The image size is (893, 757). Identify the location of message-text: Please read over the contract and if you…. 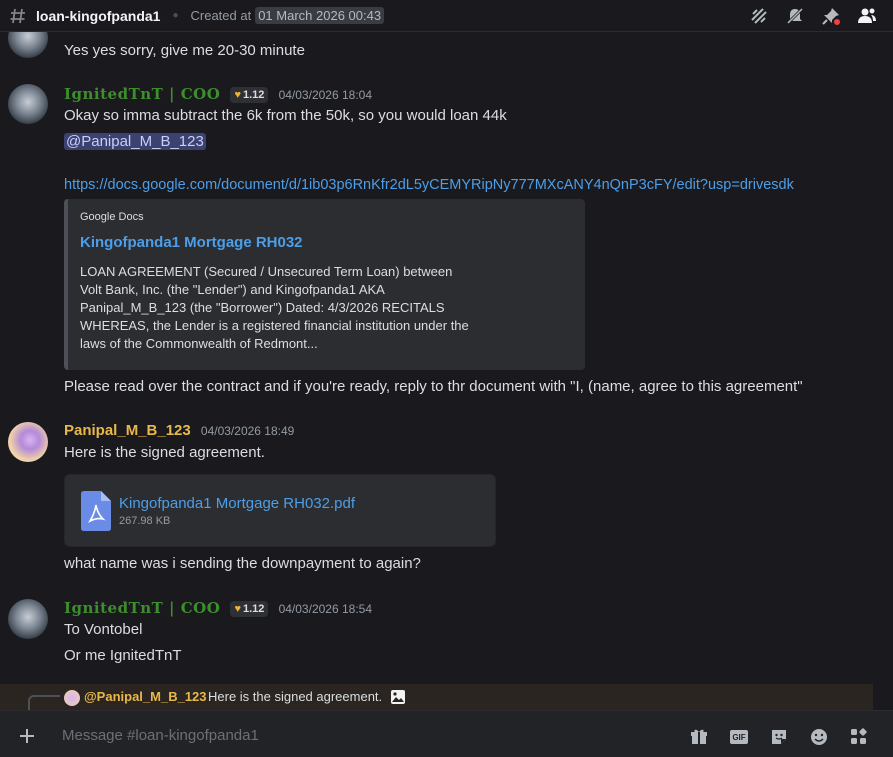
(433, 386).